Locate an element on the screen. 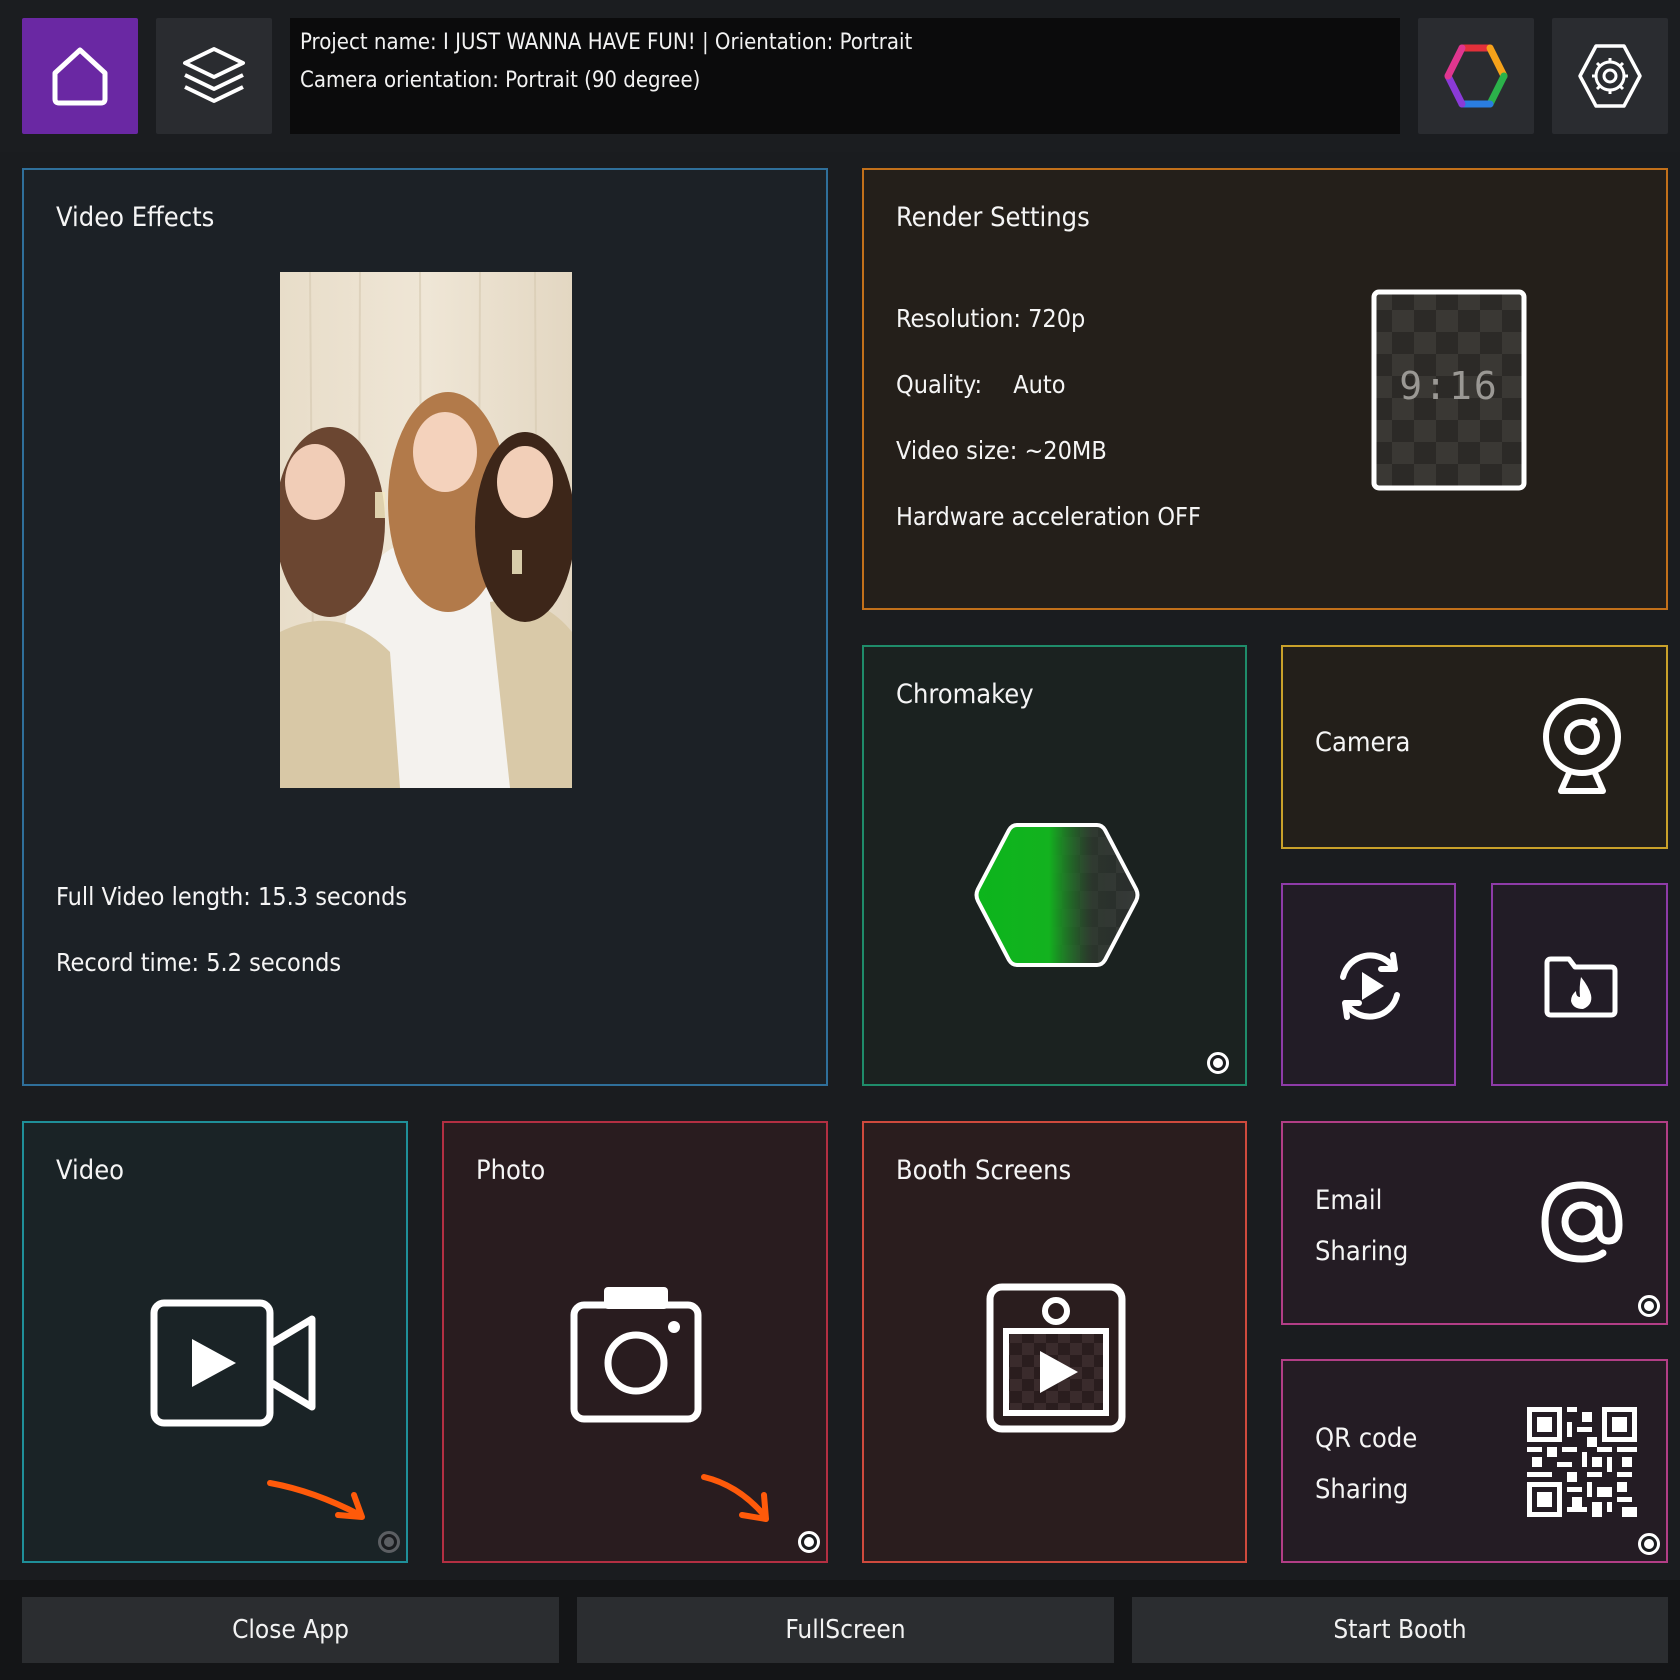  hot-folder-tile is located at coordinates (1579, 984).